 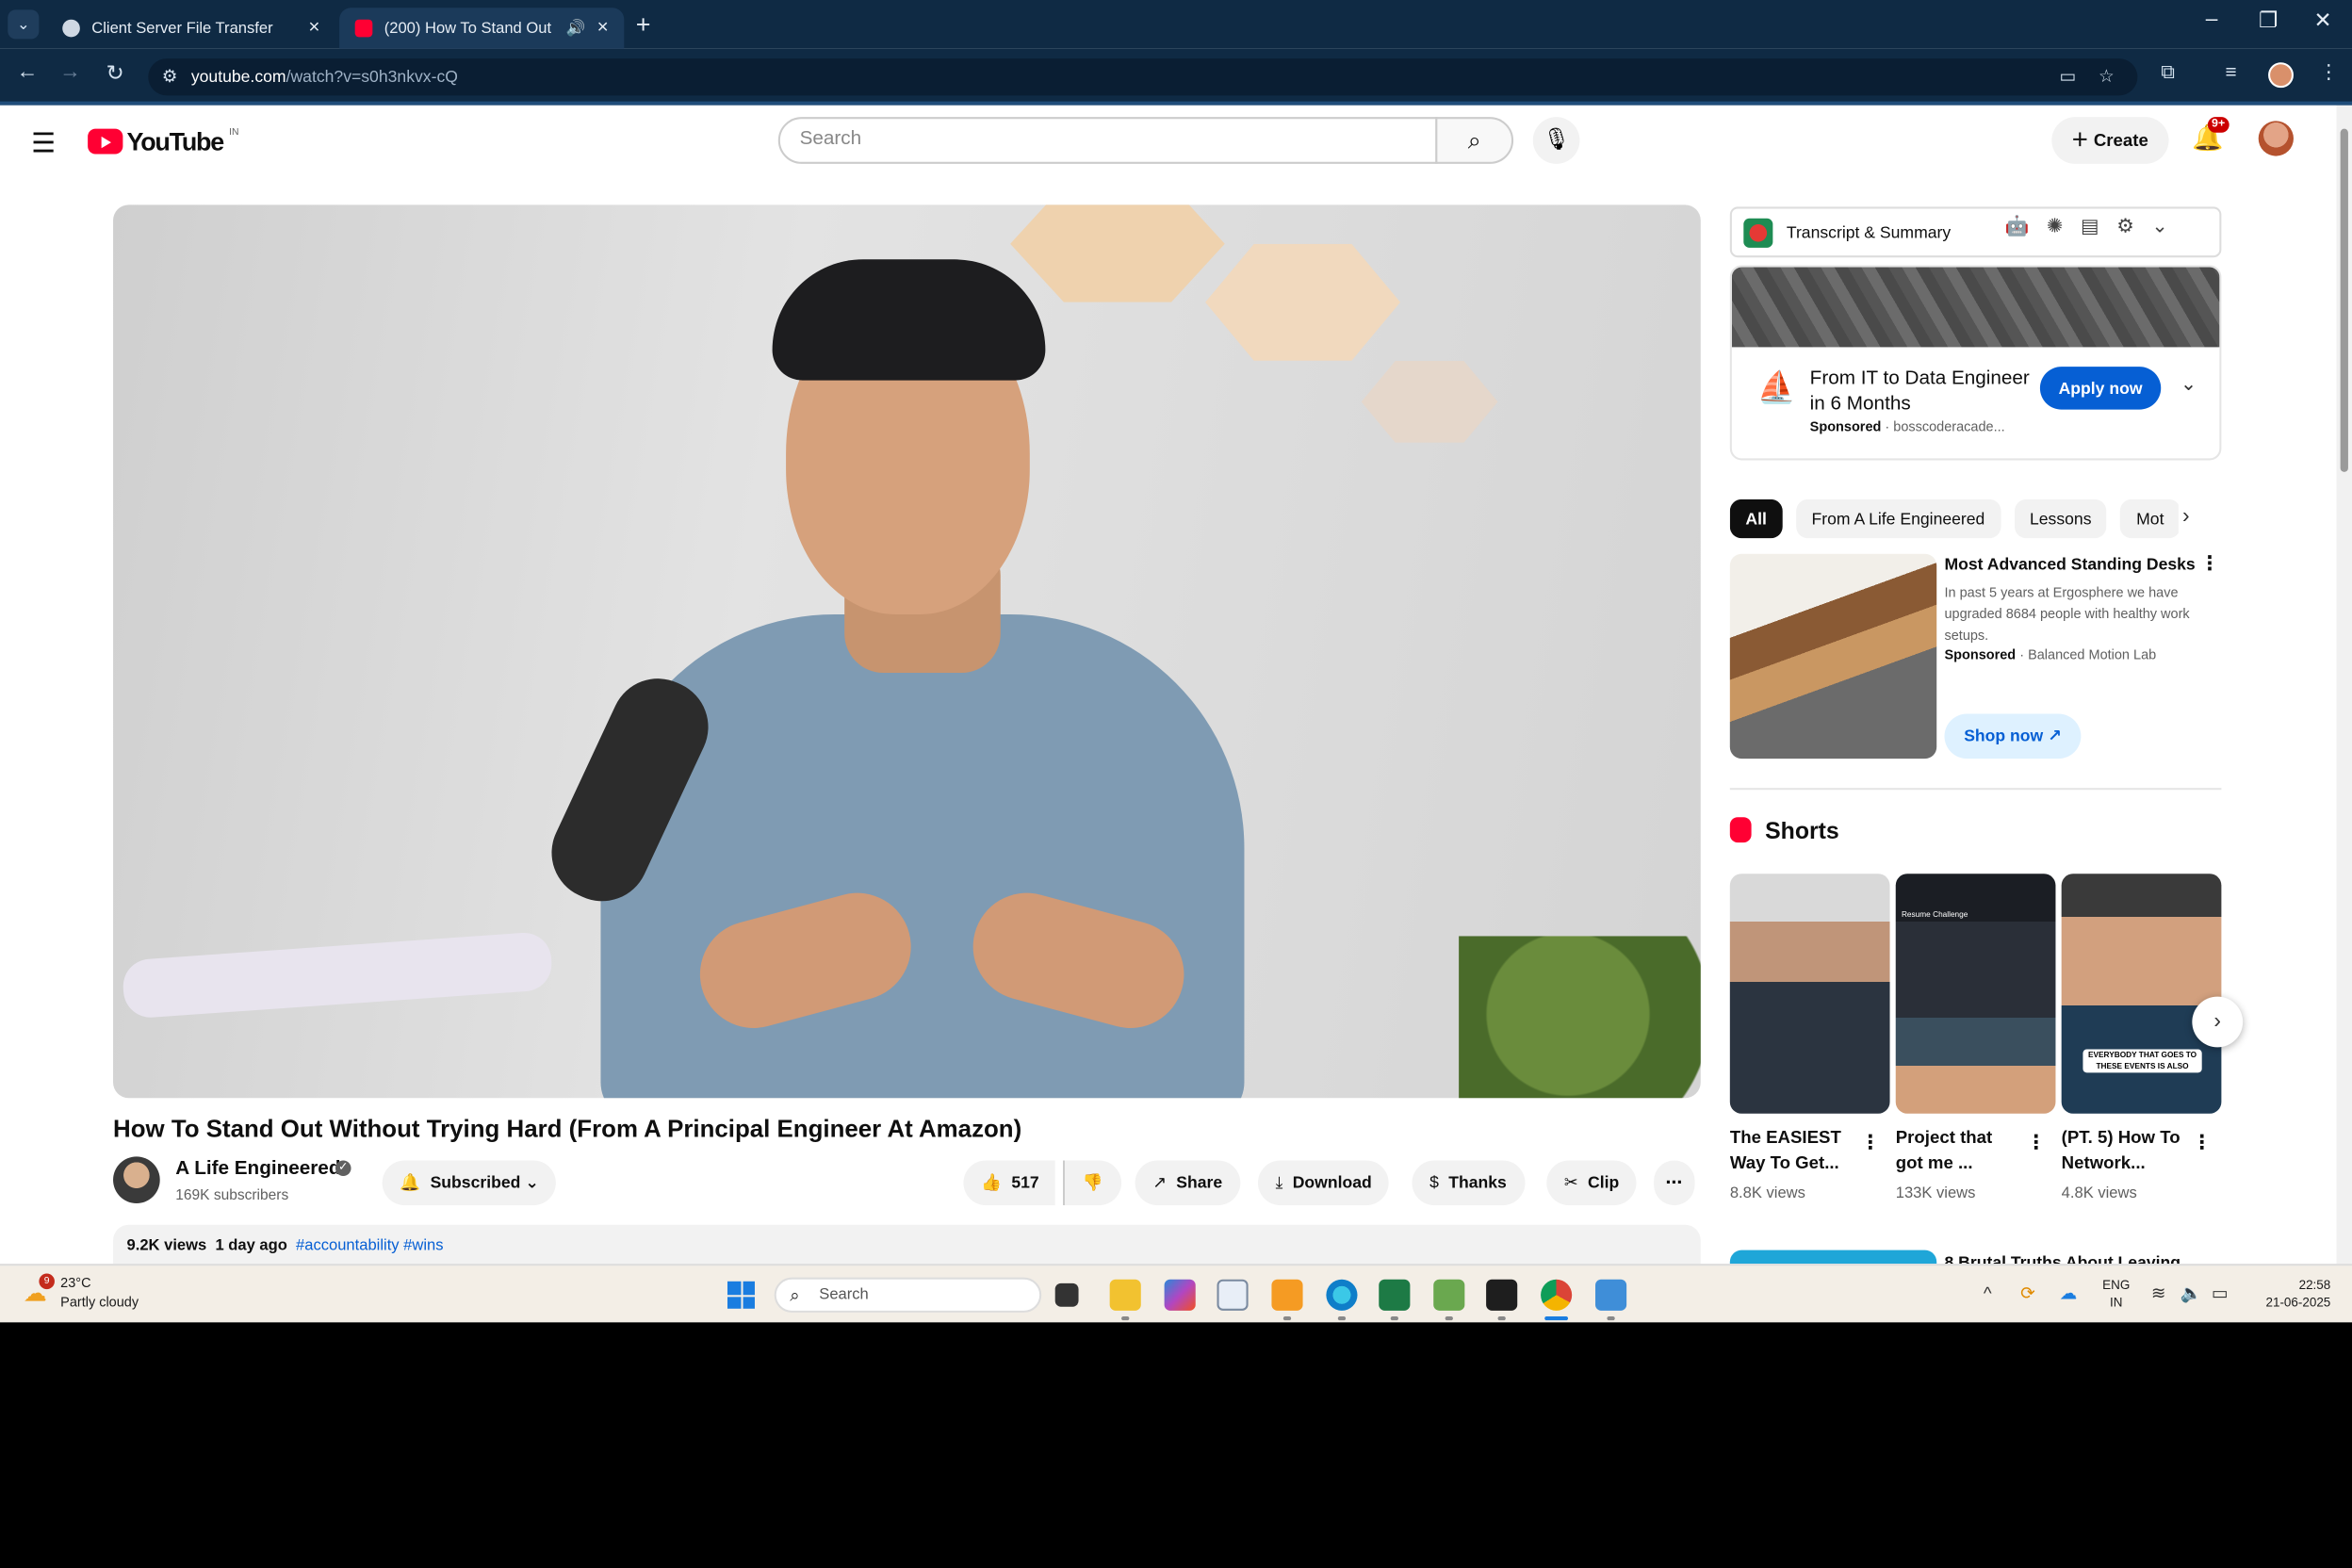 I want to click on reload-icon: ↻, so click(x=116, y=73).